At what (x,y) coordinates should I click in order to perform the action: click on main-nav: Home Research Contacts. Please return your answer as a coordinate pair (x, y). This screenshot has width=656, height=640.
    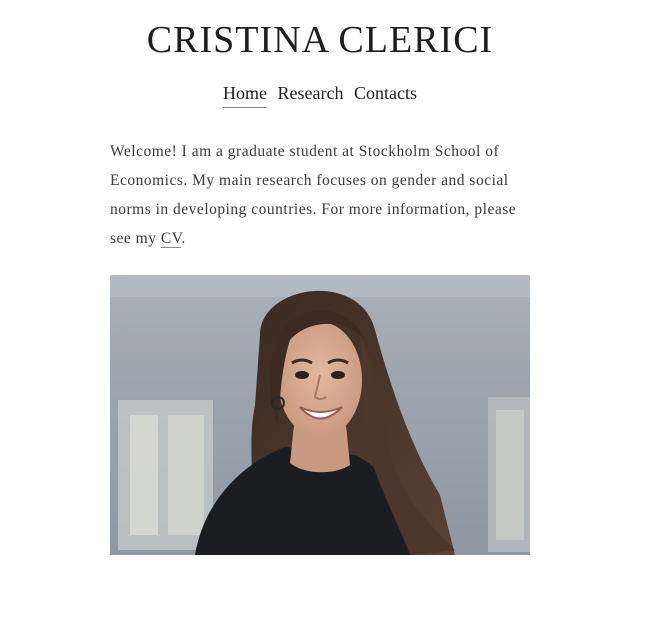
    Looking at the image, I should click on (320, 95).